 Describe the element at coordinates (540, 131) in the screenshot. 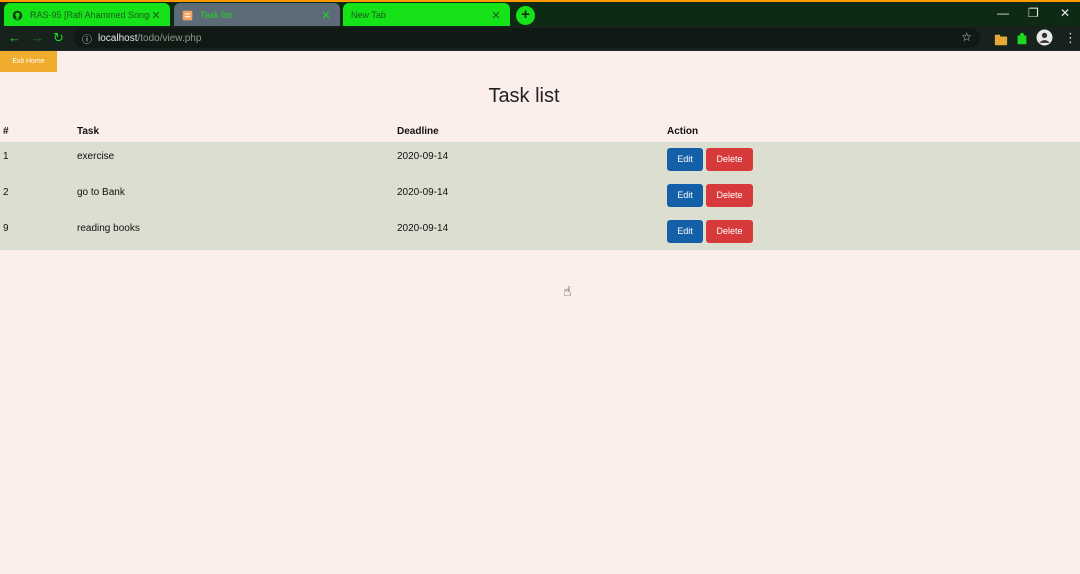

I see `table-header-row: # Task Deadline Action` at that location.